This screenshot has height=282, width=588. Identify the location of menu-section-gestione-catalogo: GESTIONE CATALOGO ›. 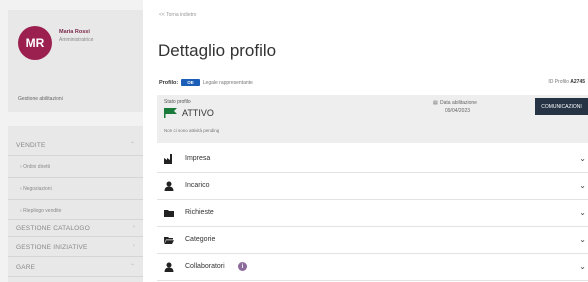
(75, 228).